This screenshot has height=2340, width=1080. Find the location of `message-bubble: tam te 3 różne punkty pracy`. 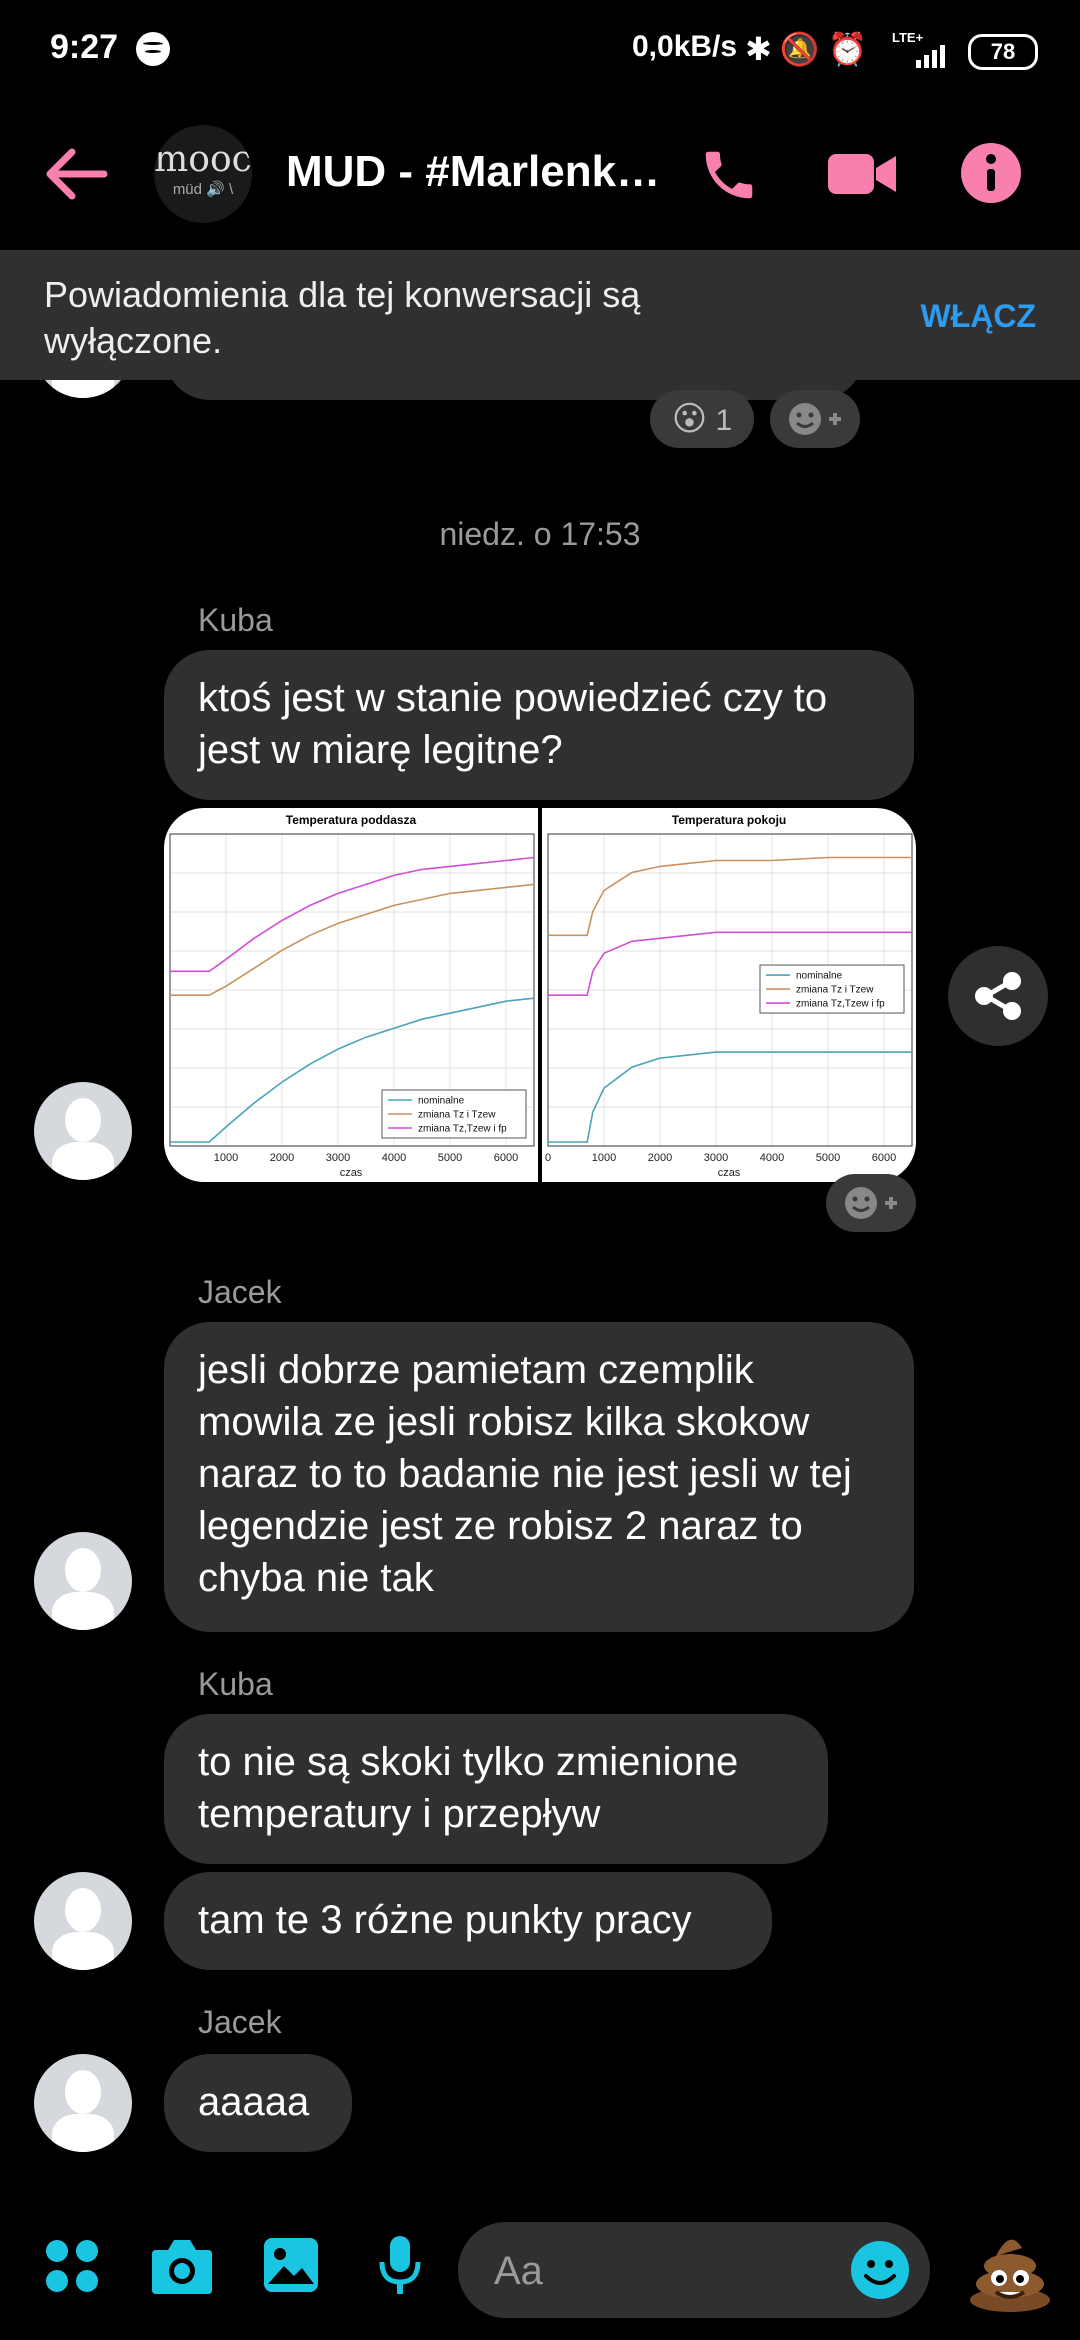

message-bubble: tam te 3 różne punkty pracy is located at coordinates (468, 1921).